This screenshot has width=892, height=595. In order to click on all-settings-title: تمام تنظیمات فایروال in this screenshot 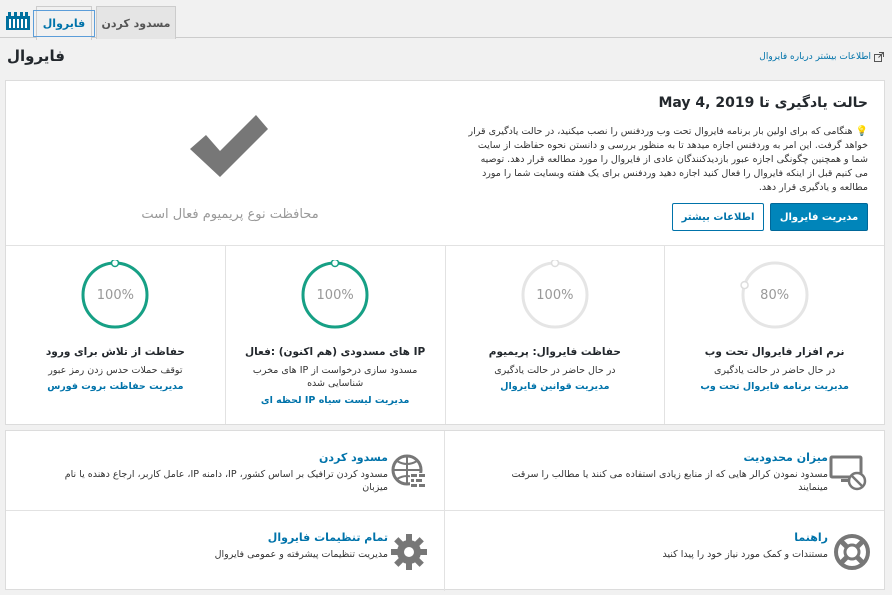, I will do `click(328, 537)`.